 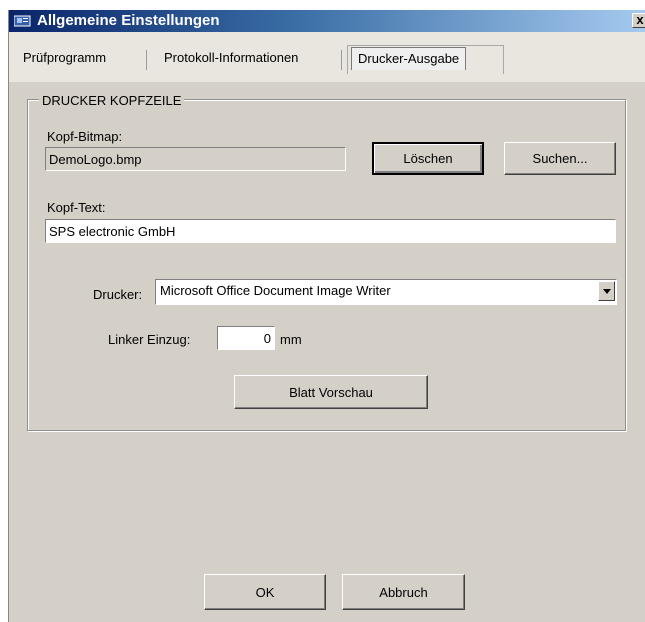 What do you see at coordinates (149, 339) in the screenshot?
I see `indent-label: Linker Einzug:` at bounding box center [149, 339].